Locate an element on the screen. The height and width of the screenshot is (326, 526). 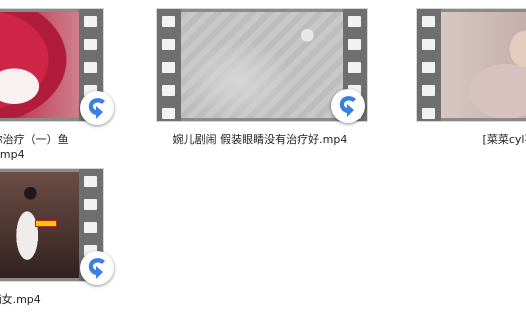
file-name-line: [菜菜cyl不好吃 is located at coordinates (504, 139).